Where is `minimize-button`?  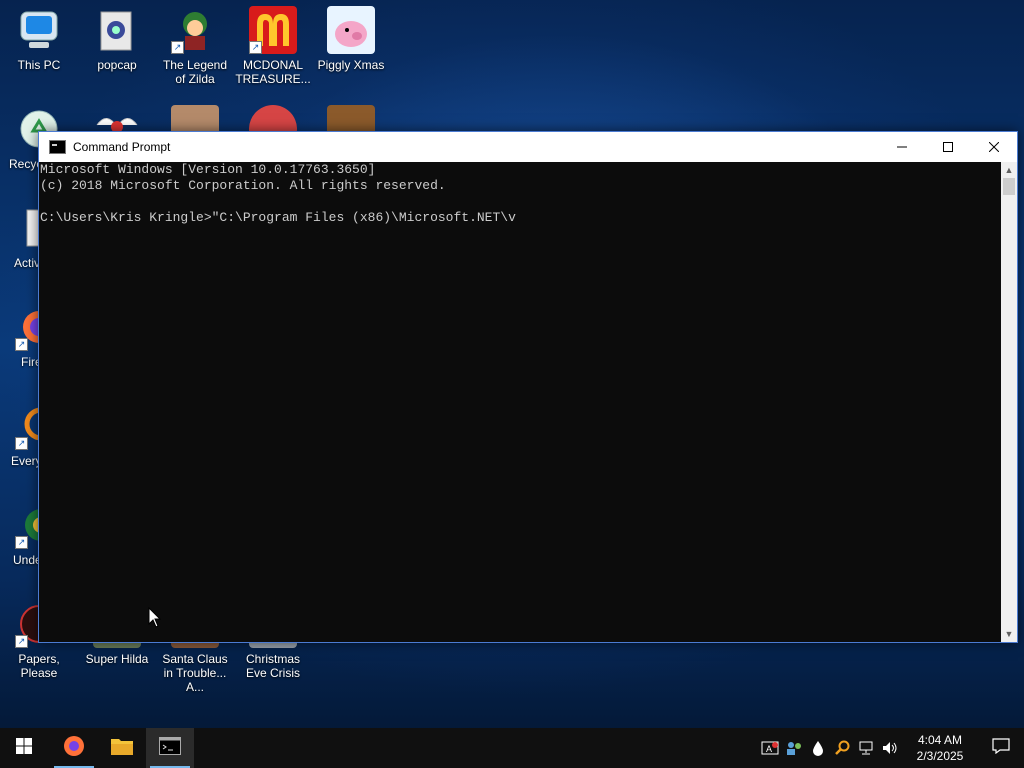
minimize-button is located at coordinates (902, 147).